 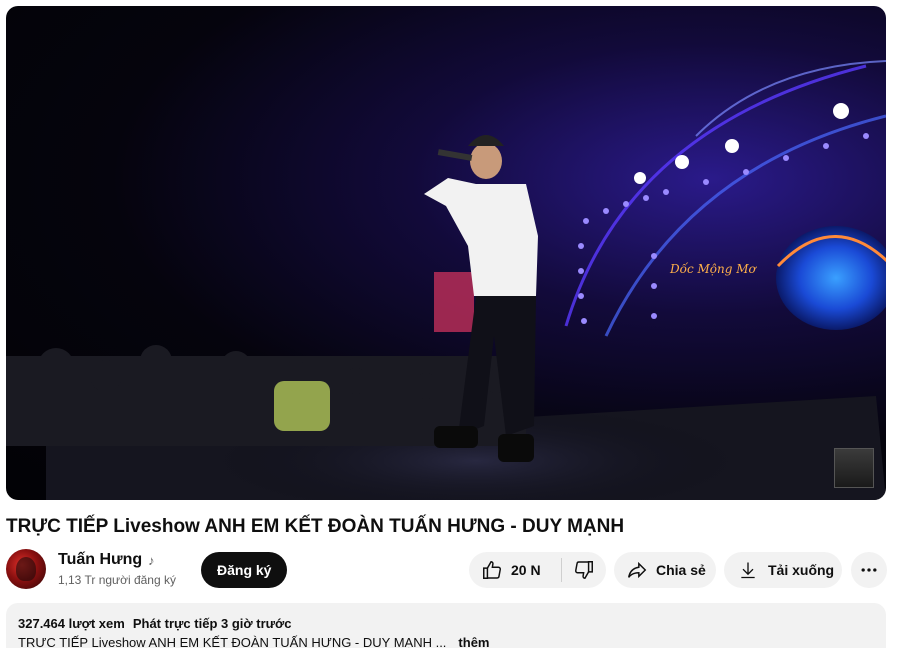 What do you see at coordinates (637, 570) in the screenshot?
I see `share-icon` at bounding box center [637, 570].